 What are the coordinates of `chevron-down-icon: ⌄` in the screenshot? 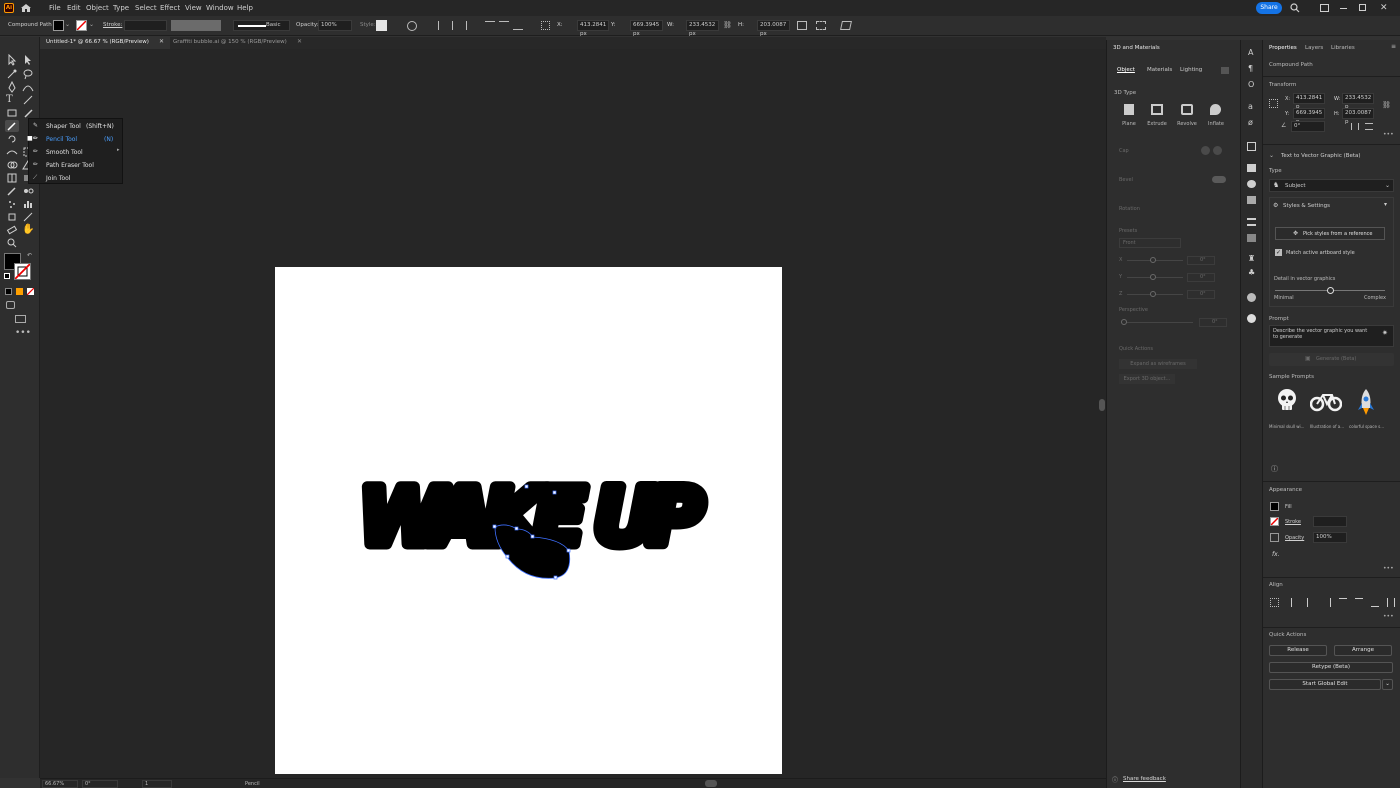 It's located at (91, 24).